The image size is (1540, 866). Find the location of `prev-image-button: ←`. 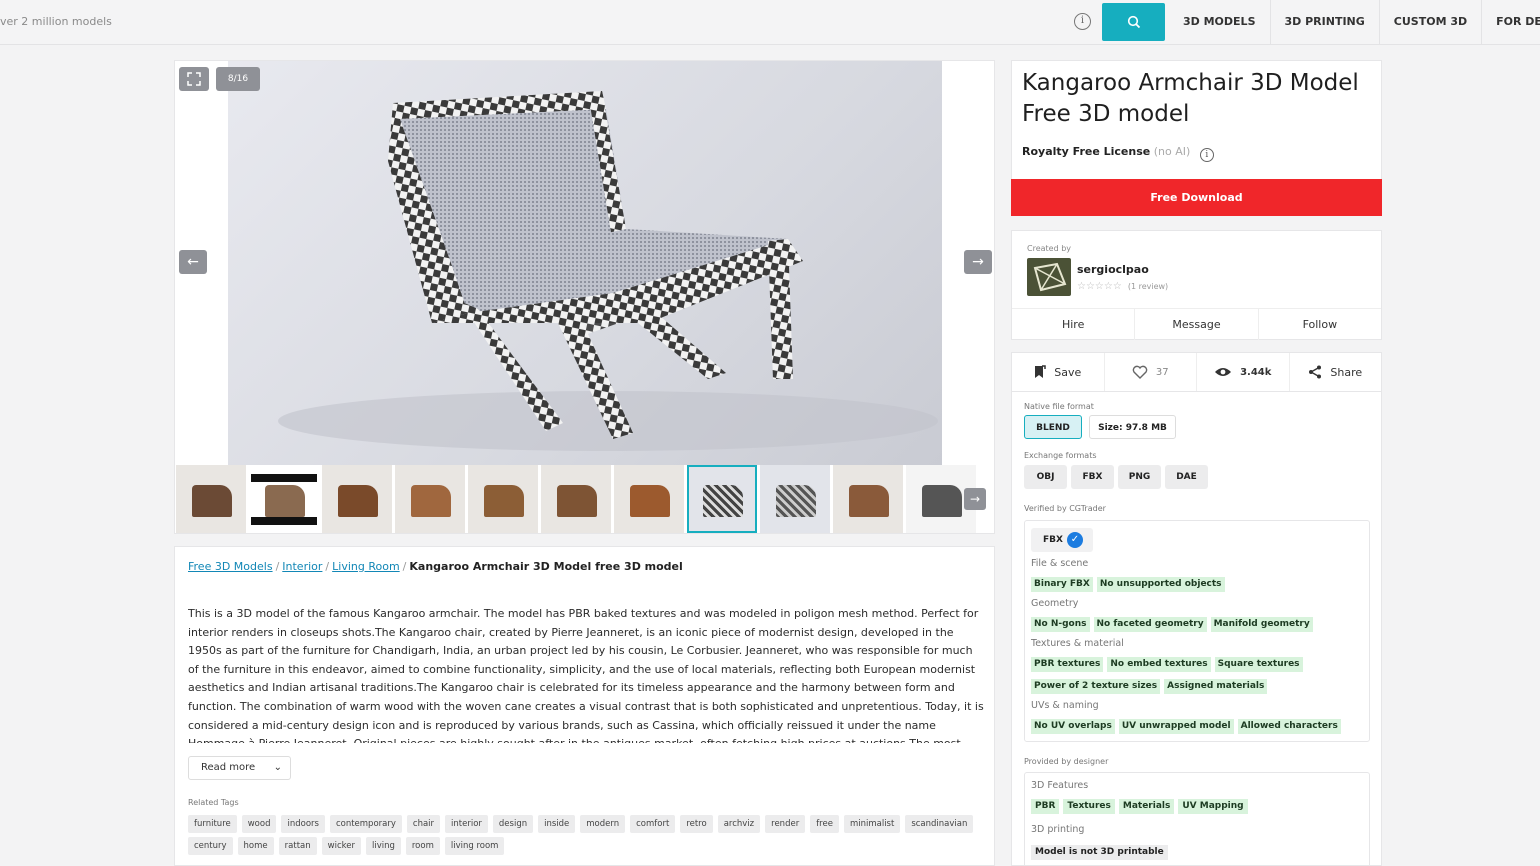

prev-image-button: ← is located at coordinates (193, 262).